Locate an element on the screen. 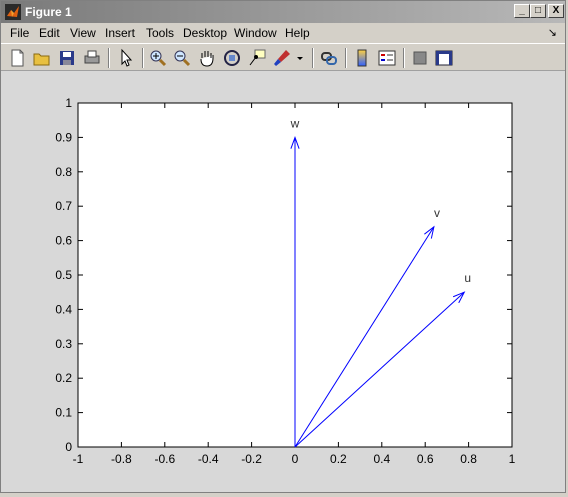 This screenshot has width=568, height=497. zoom-out-icon is located at coordinates (182, 58).